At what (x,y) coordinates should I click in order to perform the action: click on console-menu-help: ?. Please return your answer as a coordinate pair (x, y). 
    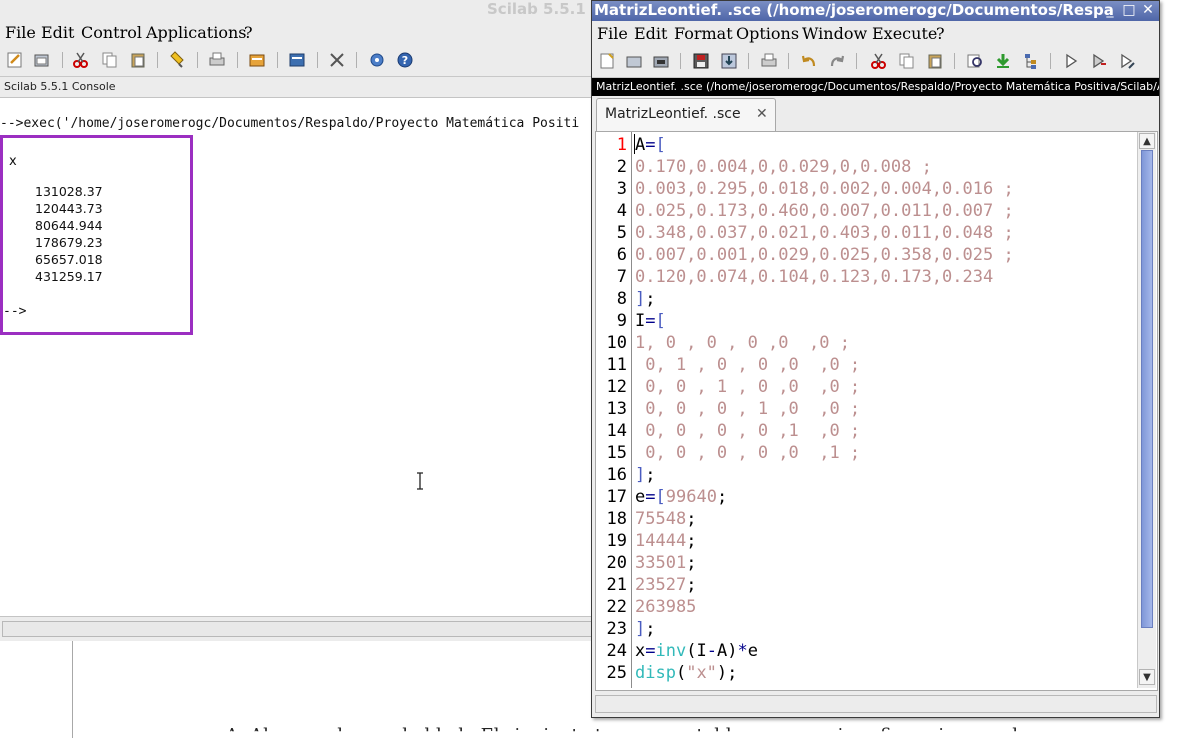
    Looking at the image, I should click on (248, 32).